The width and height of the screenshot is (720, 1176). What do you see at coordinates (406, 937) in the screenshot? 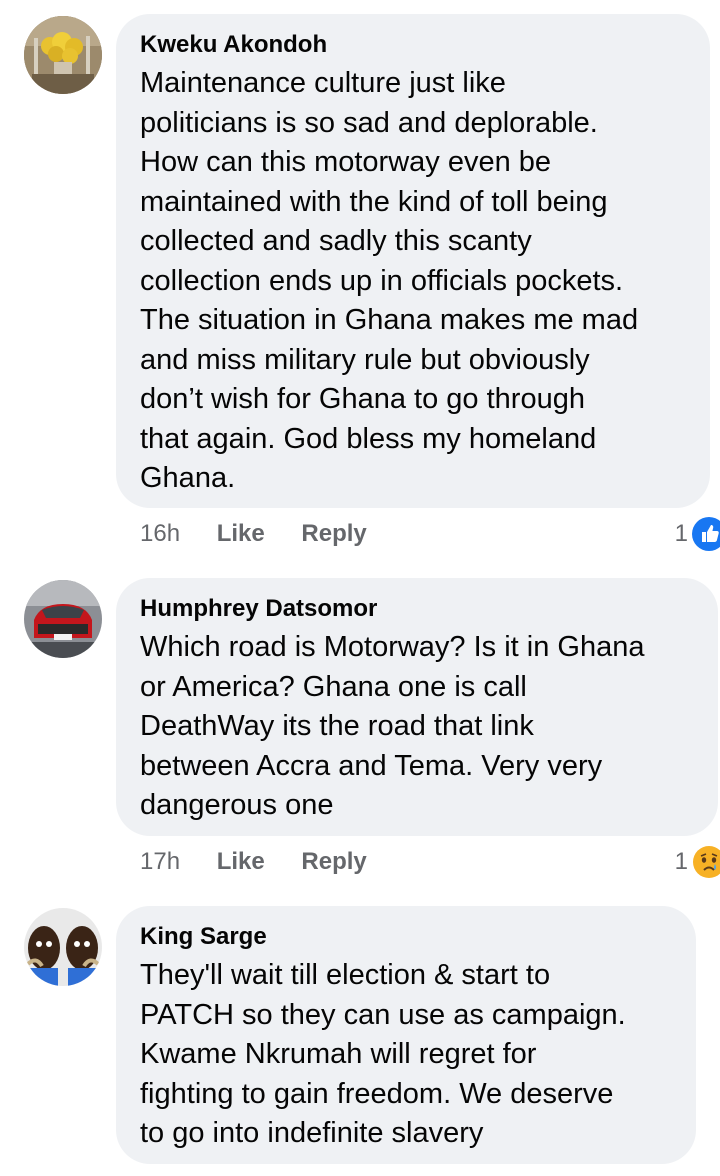
I see `comment-author: King Sarge` at bounding box center [406, 937].